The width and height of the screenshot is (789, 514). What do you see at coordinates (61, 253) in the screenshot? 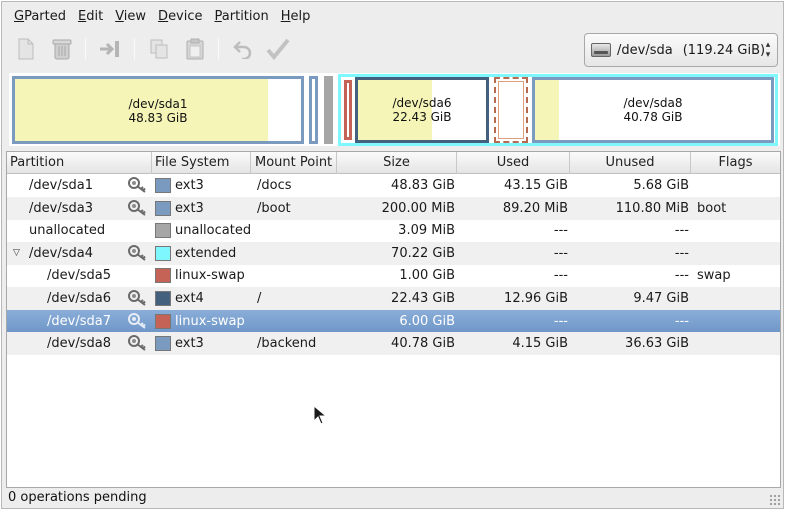
I see `cell-partition: /dev/sda4` at bounding box center [61, 253].